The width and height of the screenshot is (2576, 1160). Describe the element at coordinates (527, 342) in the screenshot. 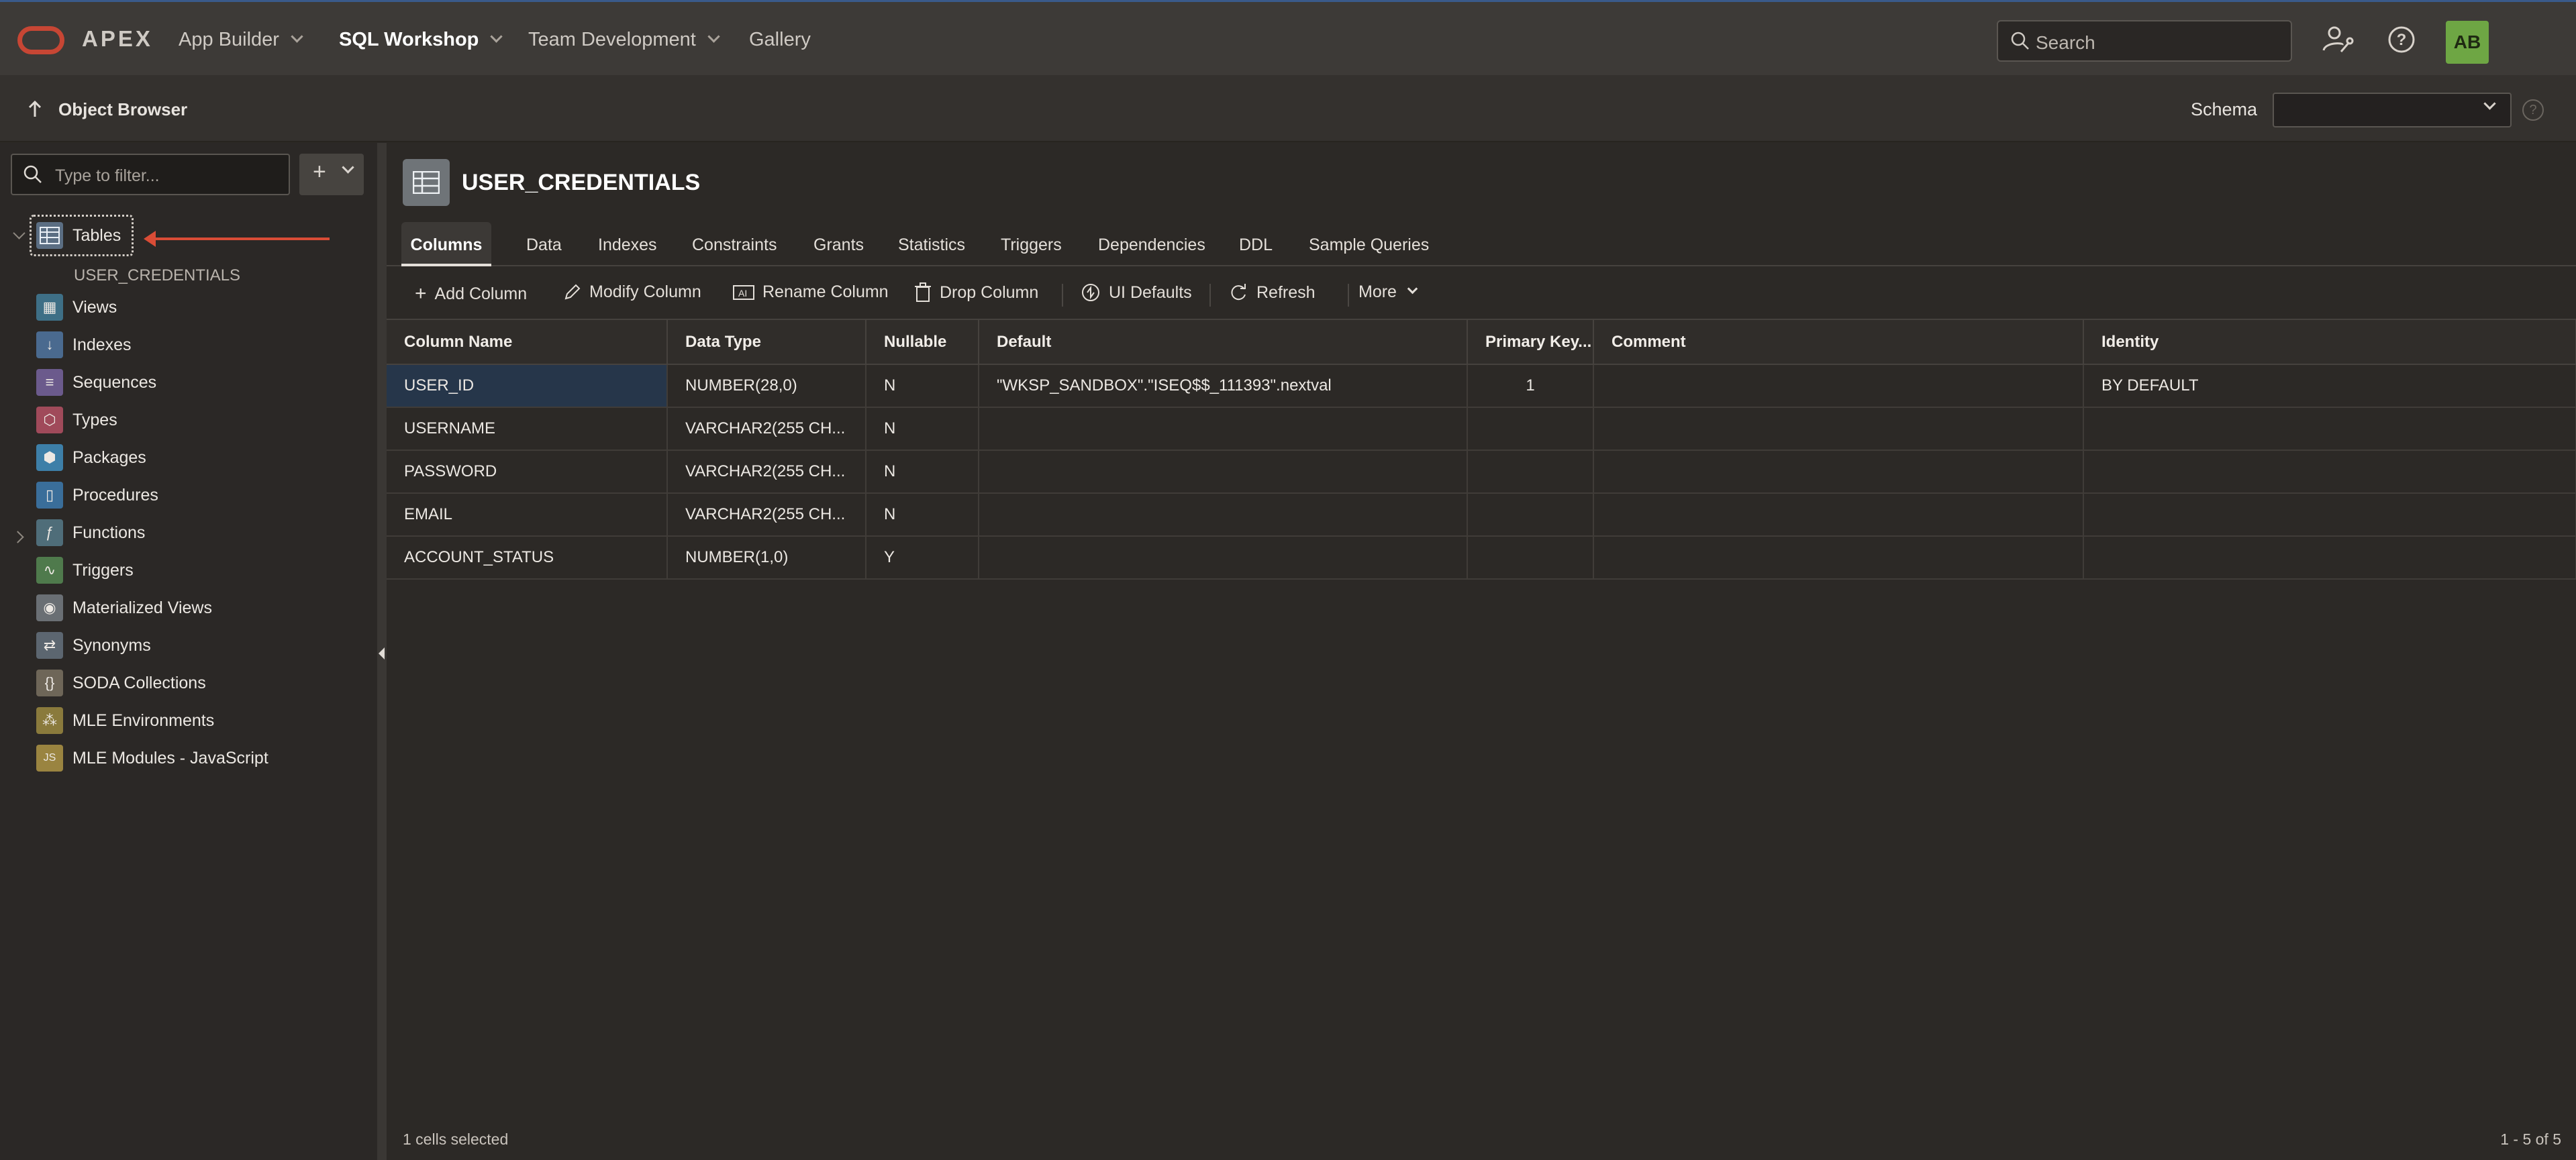

I see `column-header-column-name: Column Name` at that location.